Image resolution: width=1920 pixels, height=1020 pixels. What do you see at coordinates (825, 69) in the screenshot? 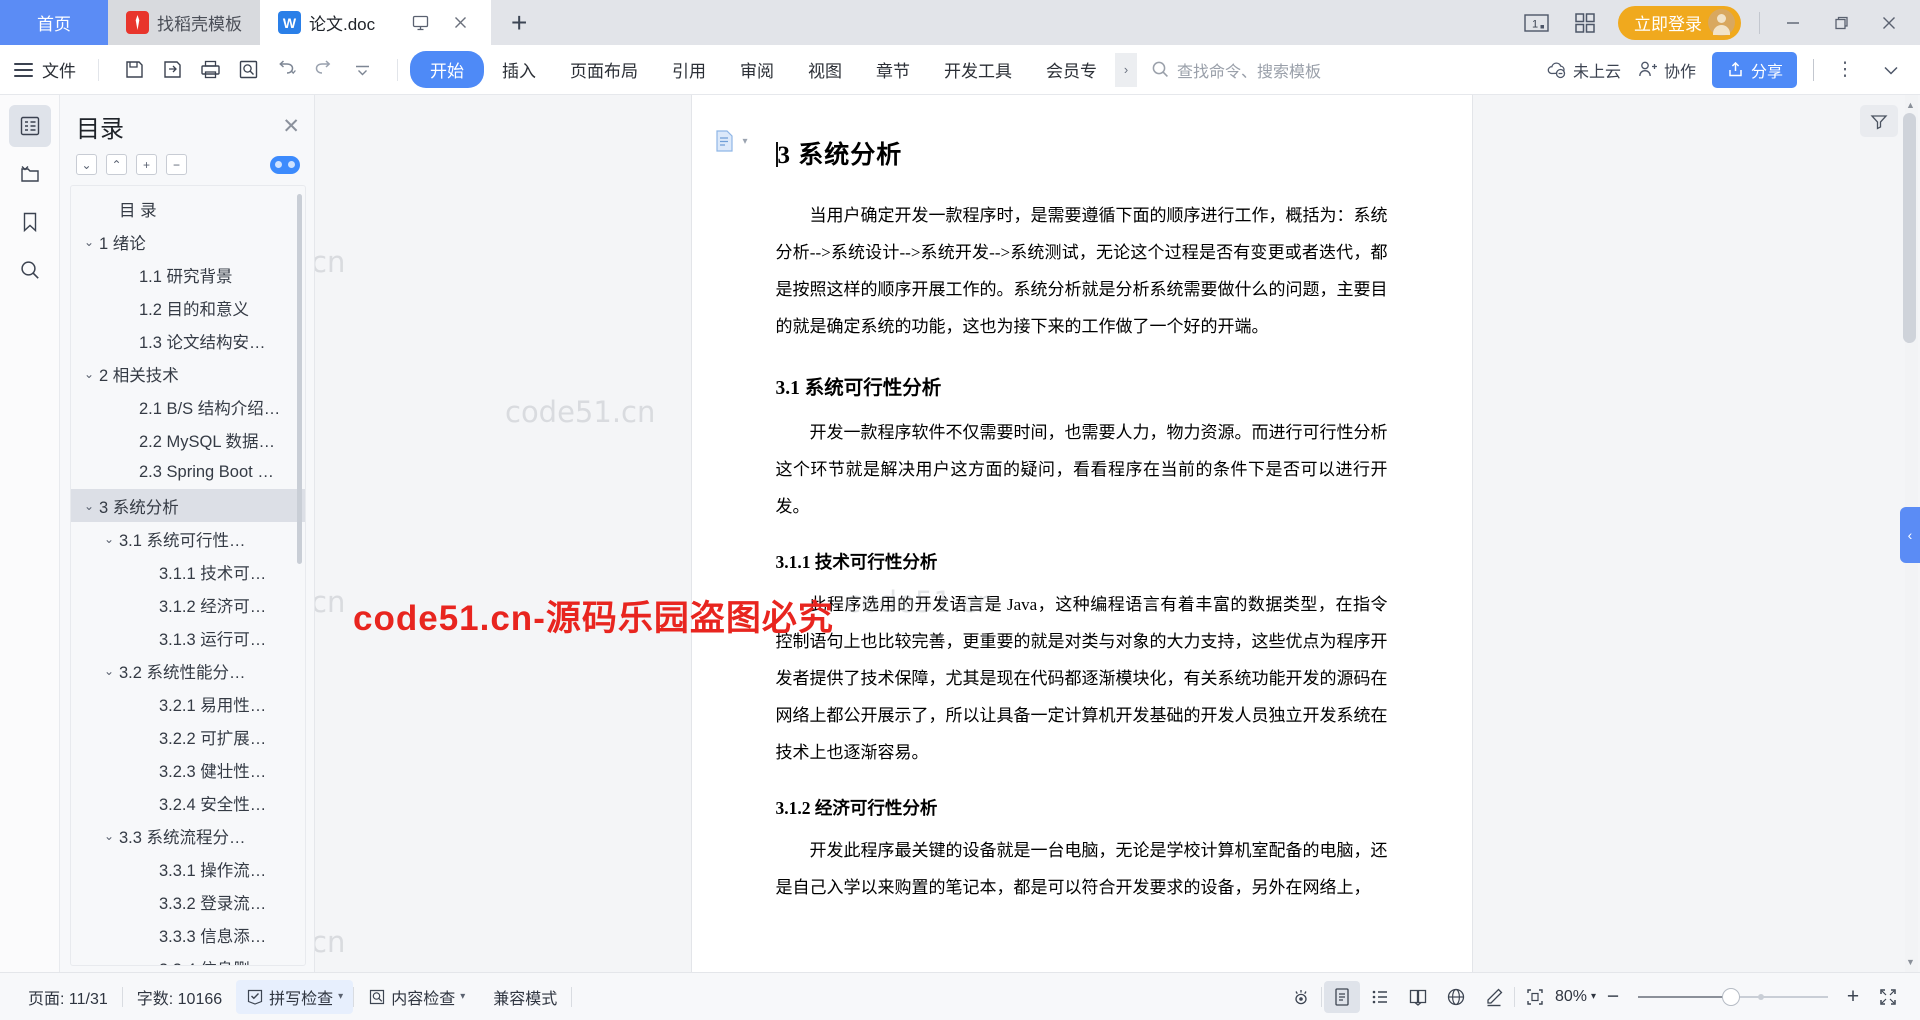
I see `ribbon-tab-view: 视图` at bounding box center [825, 69].